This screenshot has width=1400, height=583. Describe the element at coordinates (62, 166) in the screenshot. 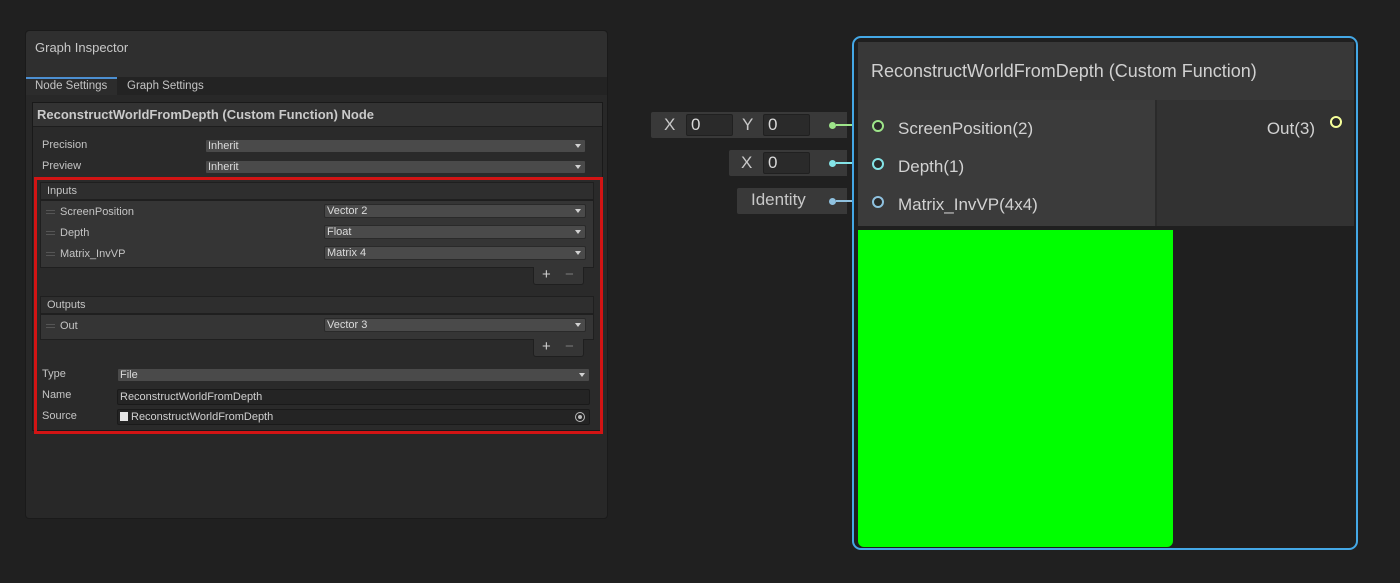

I see `preview-label: Preview` at that location.